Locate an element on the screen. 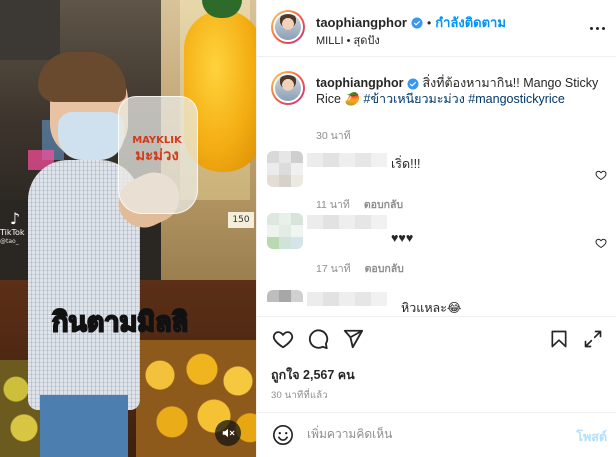  following-button: กำลังติดตาม is located at coordinates (470, 22).